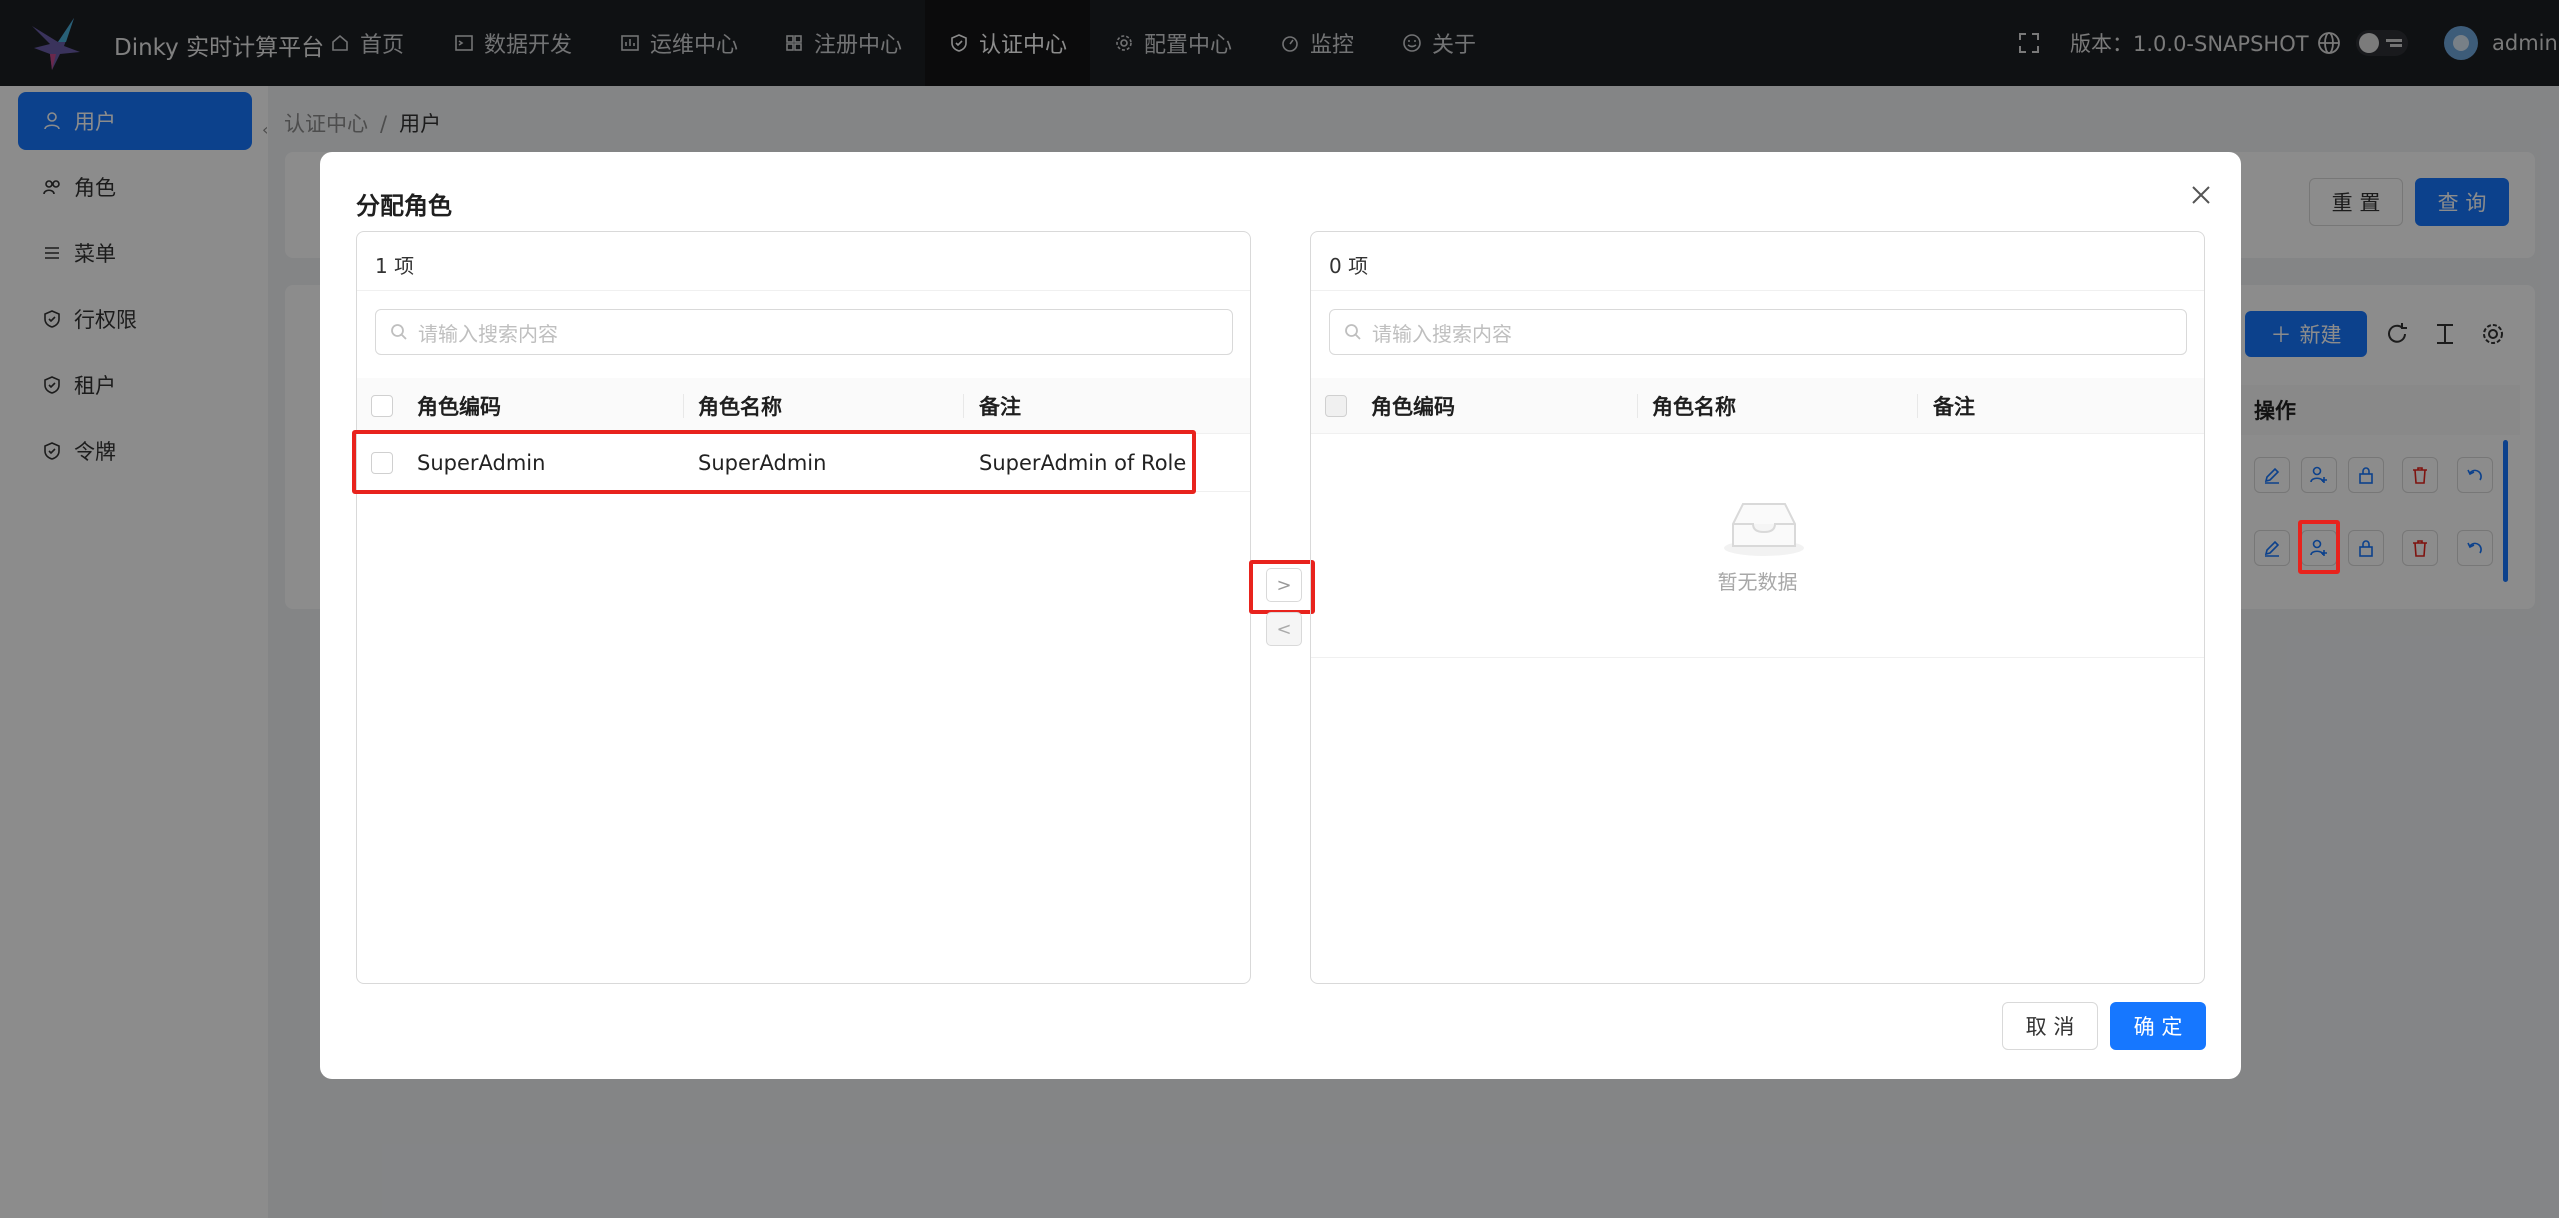 This screenshot has height=1218, width=2559. I want to click on item-count: 1 项, so click(395, 266).